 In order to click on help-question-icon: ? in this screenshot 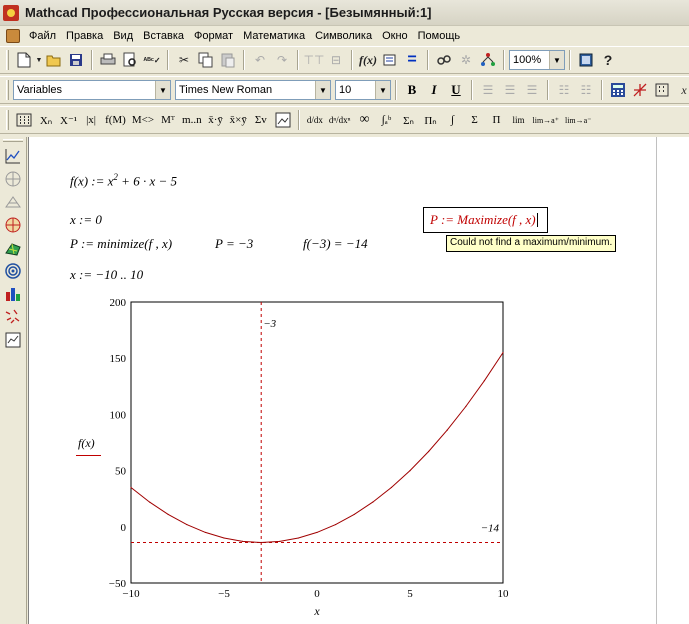, I will do `click(608, 60)`.